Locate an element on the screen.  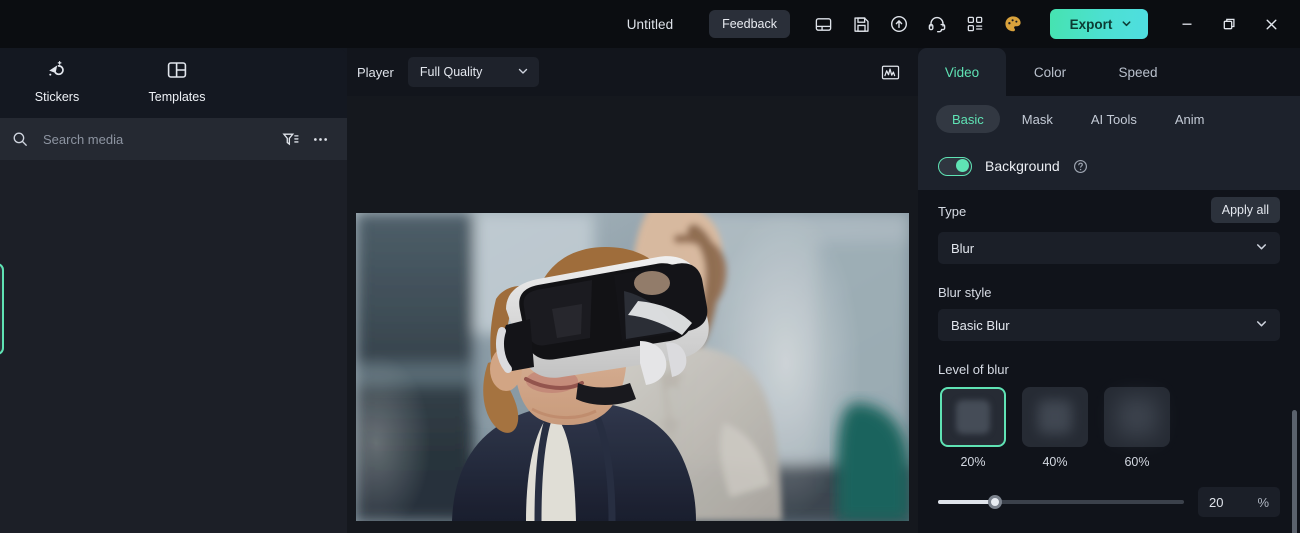
blur-amount-value: 20 is located at coordinates (1216, 502).